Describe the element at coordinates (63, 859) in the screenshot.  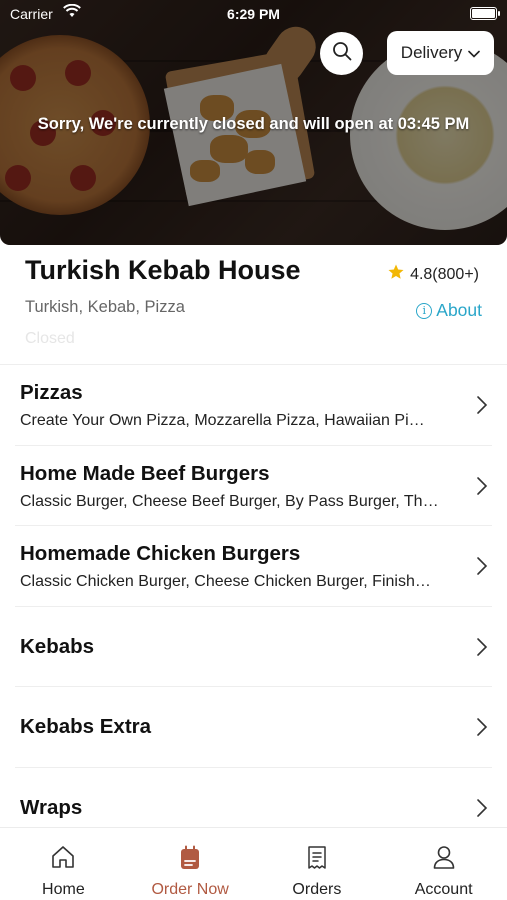
I see `home-icon` at that location.